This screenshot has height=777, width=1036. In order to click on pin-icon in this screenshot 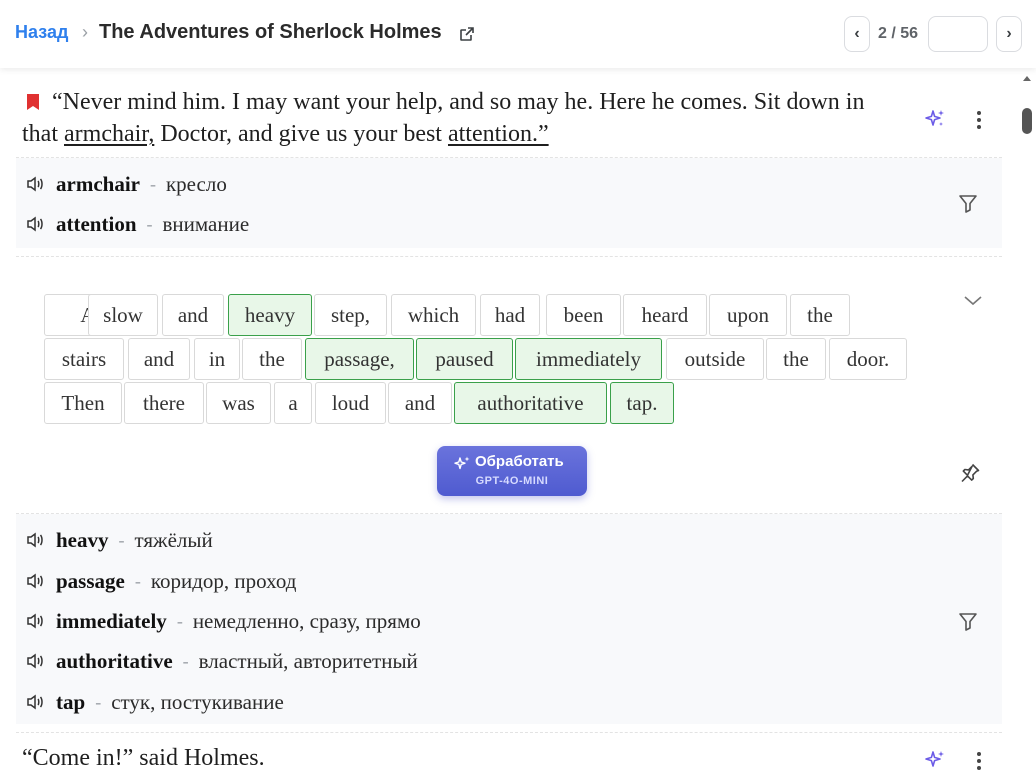, I will do `click(970, 473)`.